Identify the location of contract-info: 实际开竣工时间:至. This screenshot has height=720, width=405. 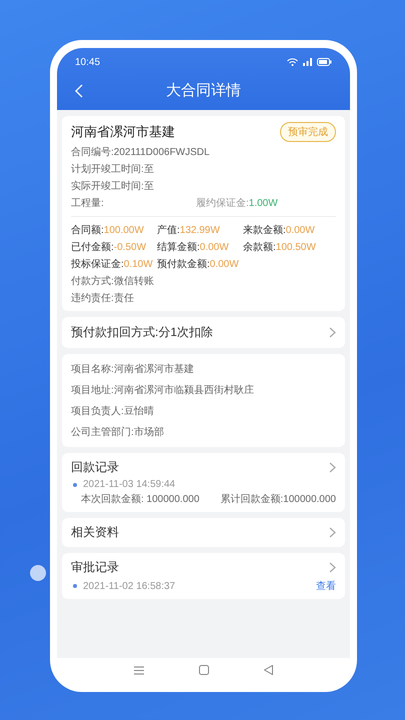
(113, 186).